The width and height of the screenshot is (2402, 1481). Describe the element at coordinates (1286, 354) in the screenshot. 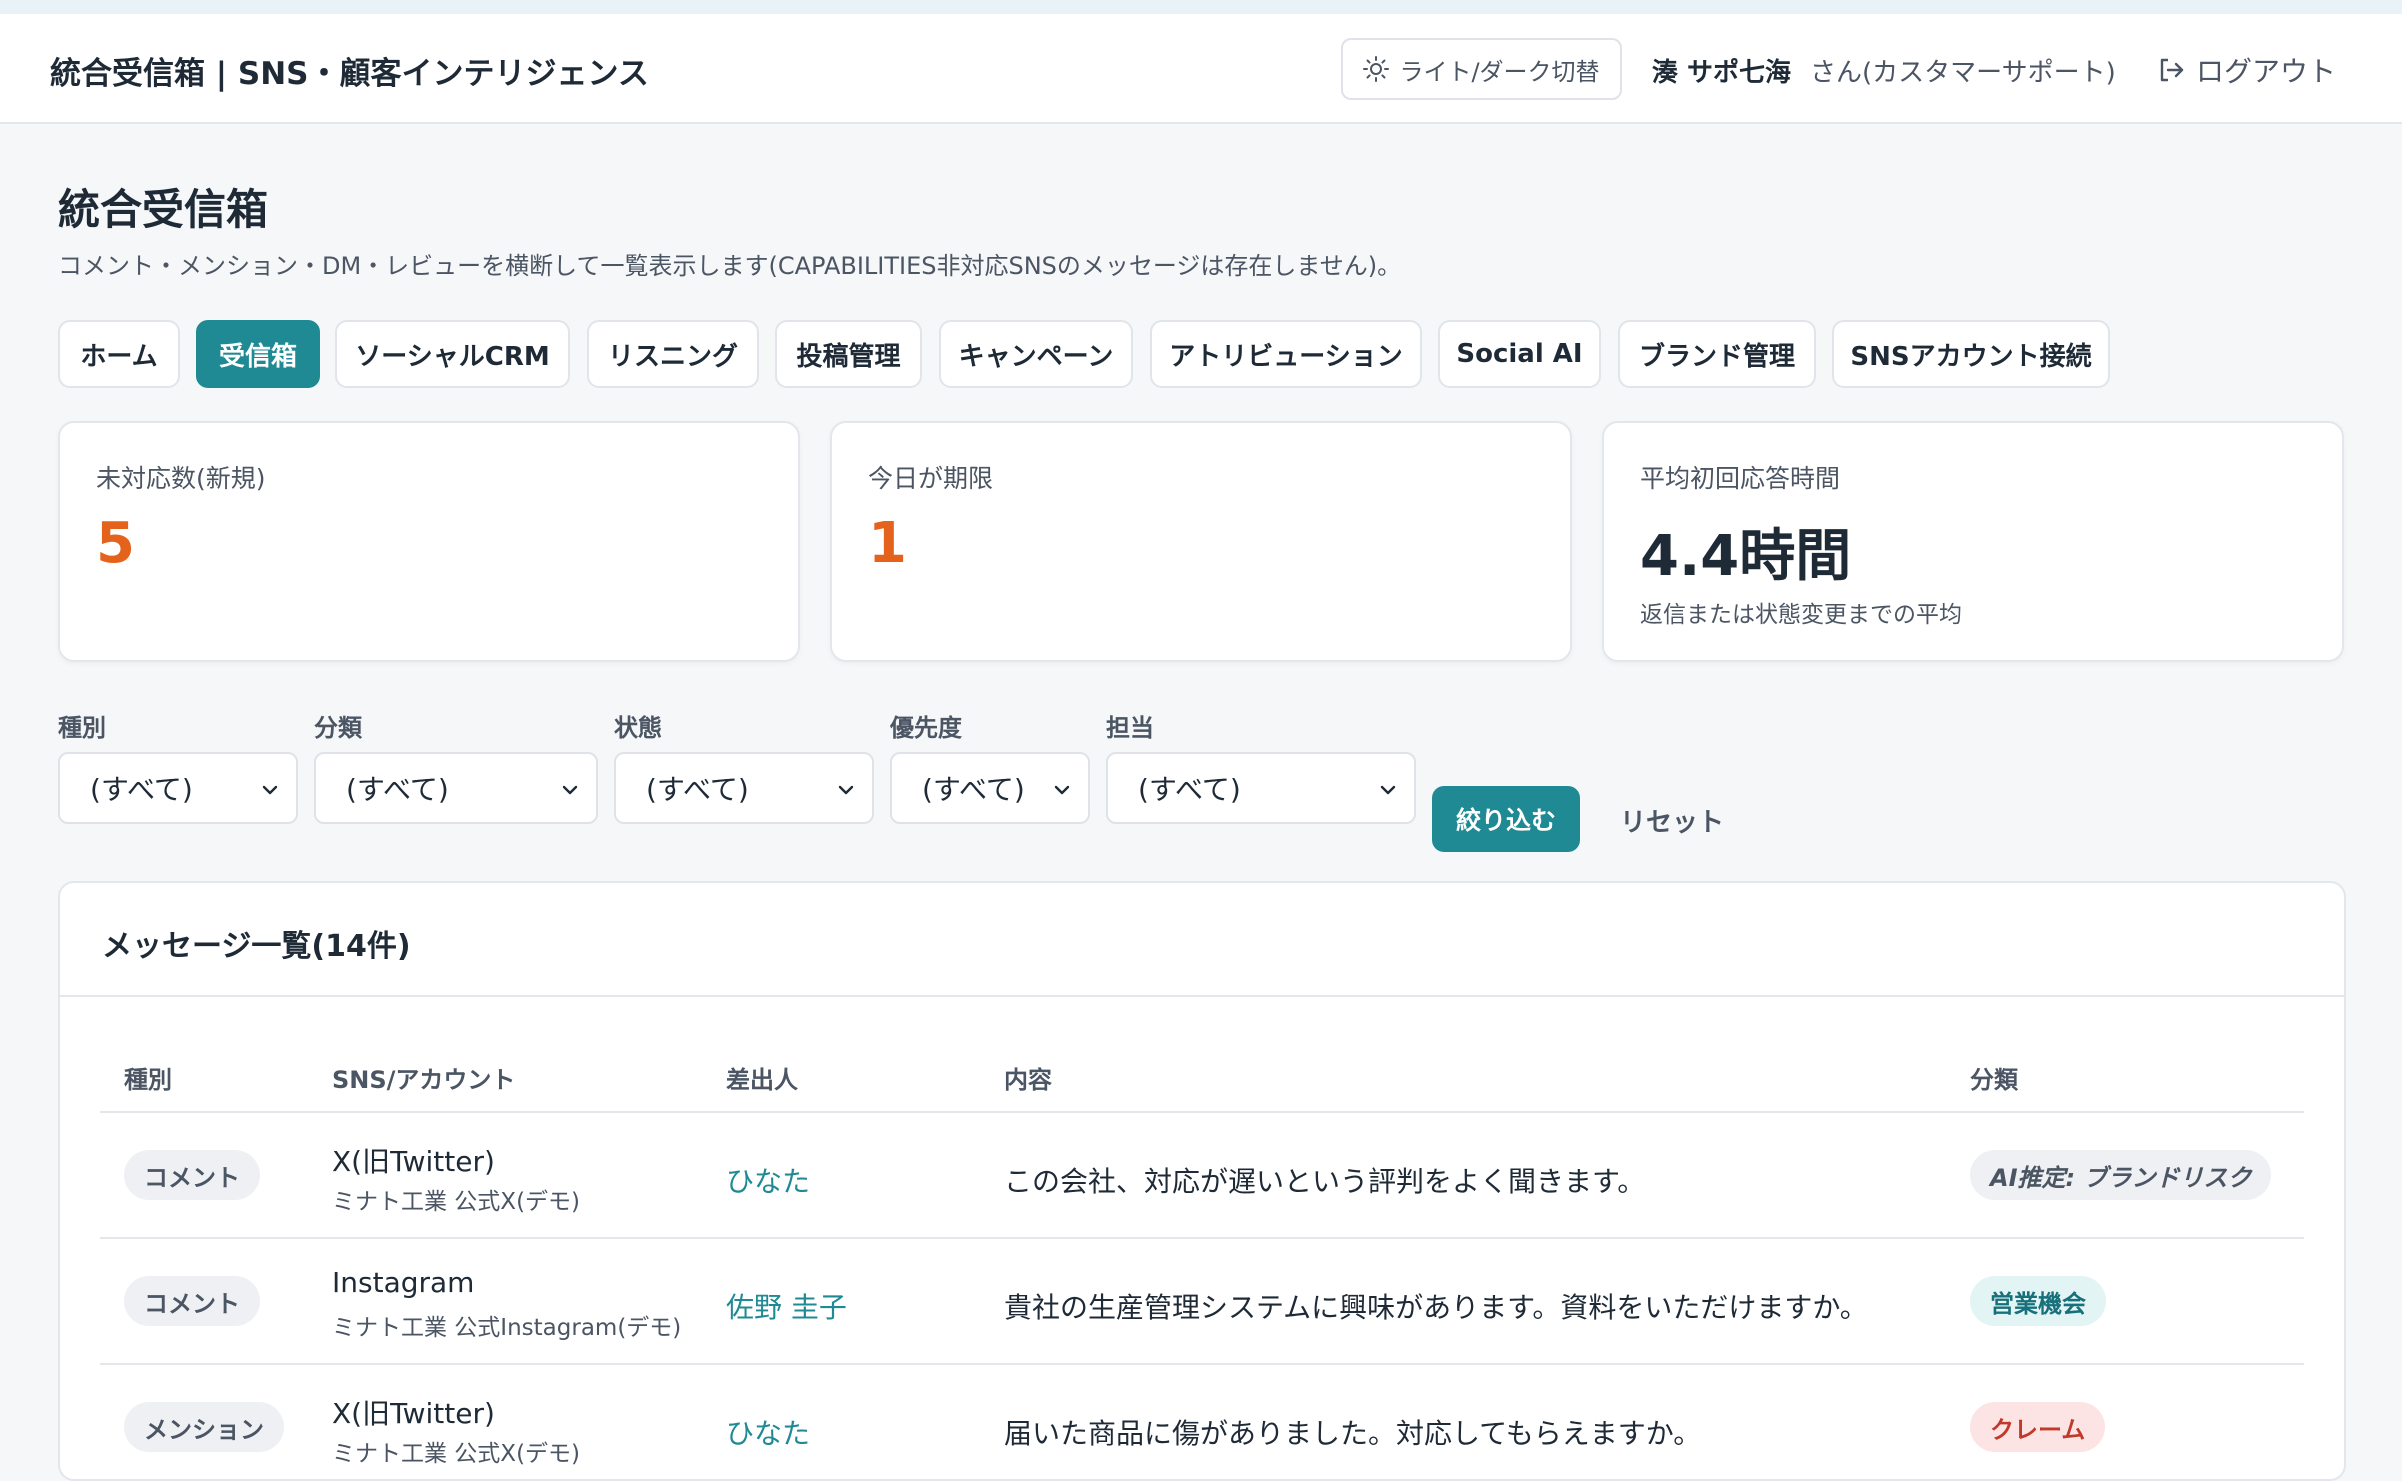

I see `tab-attribution: アトリビューション` at that location.